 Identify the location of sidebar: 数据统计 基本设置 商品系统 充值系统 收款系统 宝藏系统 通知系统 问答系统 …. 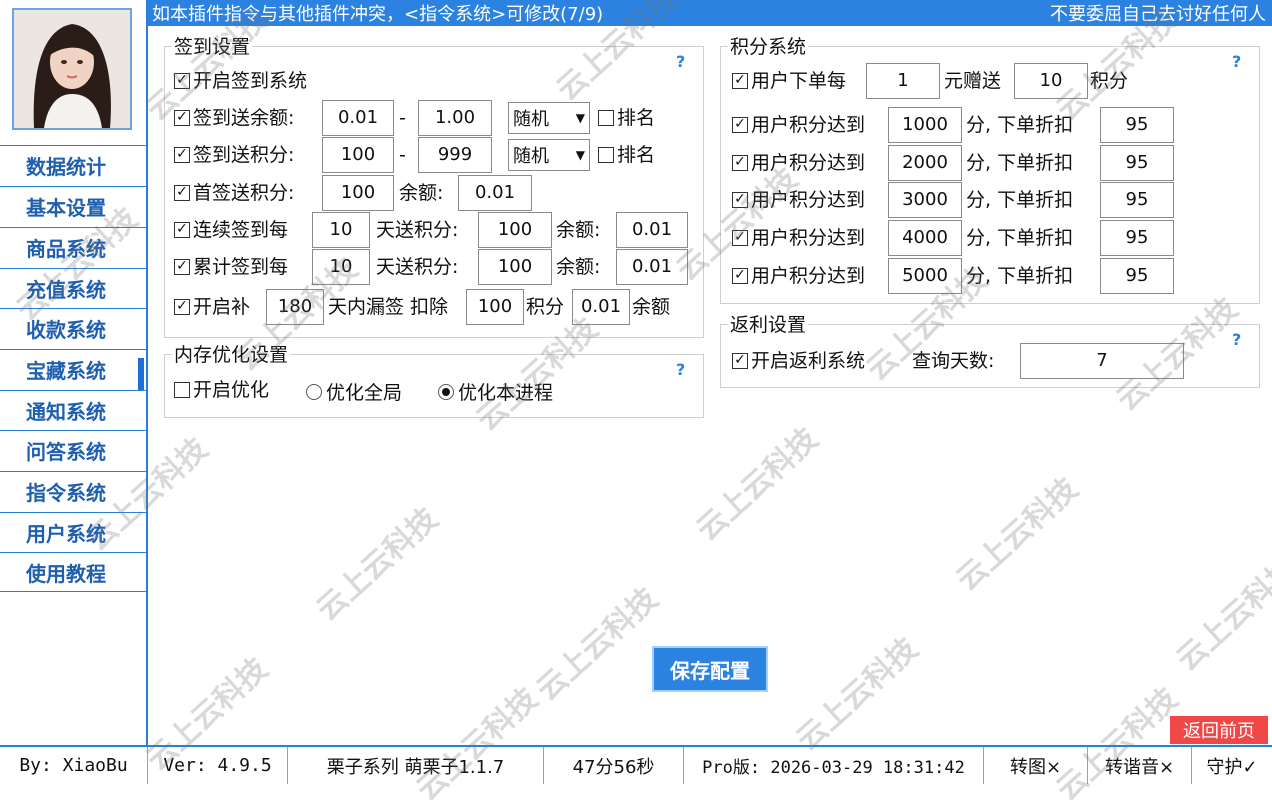
(74, 372).